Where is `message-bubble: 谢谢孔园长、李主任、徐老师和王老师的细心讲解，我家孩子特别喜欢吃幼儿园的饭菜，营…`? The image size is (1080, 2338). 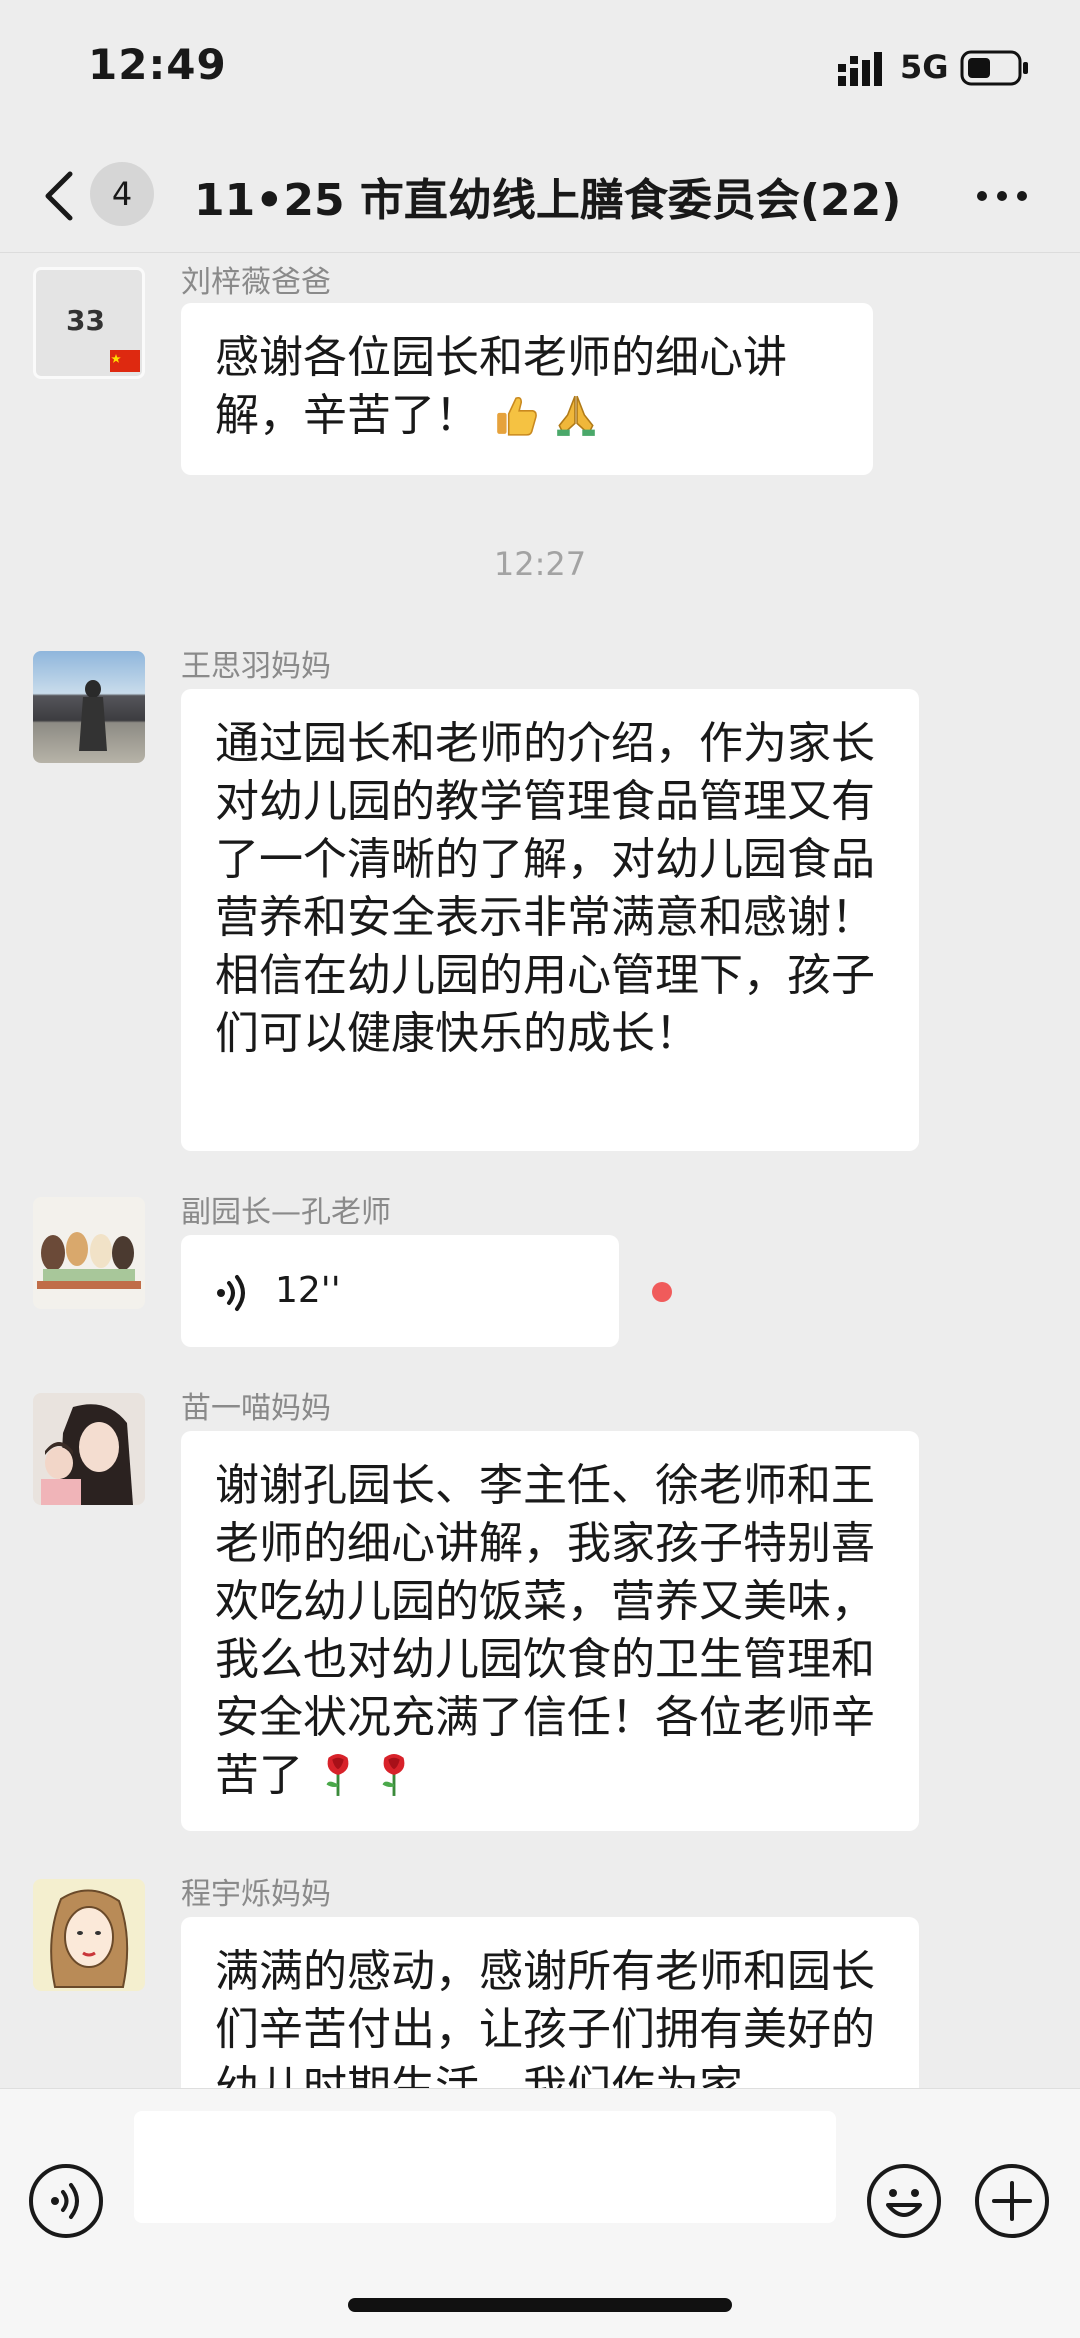
message-bubble: 谢谢孔园长、李主任、徐老师和王老师的细心讲解，我家孩子特别喜欢吃幼儿园的饭菜，营… is located at coordinates (550, 1631).